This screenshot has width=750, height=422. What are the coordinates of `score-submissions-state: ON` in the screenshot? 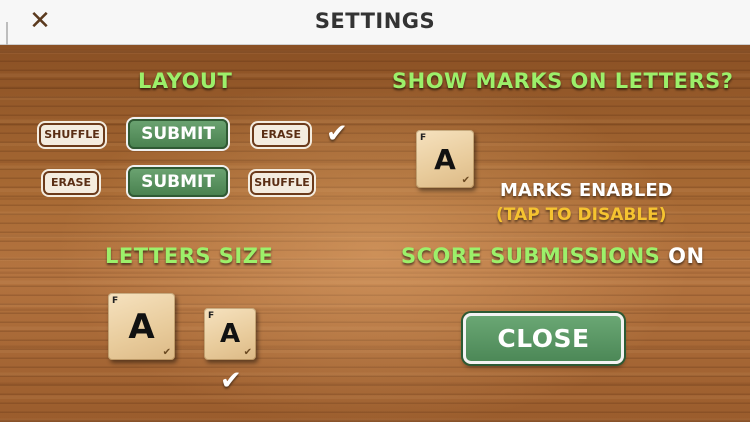 It's located at (686, 256).